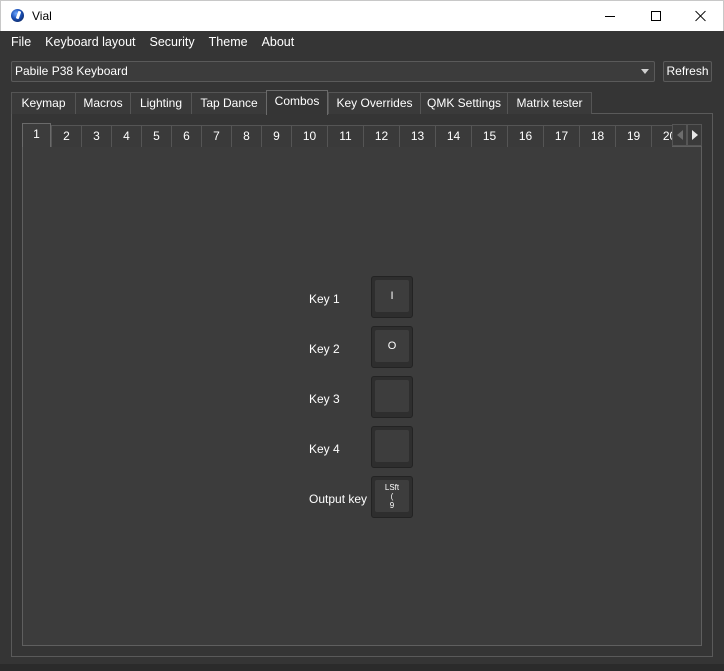 This screenshot has width=724, height=671. Describe the element at coordinates (561, 136) in the screenshot. I see `combo-tab-17: 17` at that location.